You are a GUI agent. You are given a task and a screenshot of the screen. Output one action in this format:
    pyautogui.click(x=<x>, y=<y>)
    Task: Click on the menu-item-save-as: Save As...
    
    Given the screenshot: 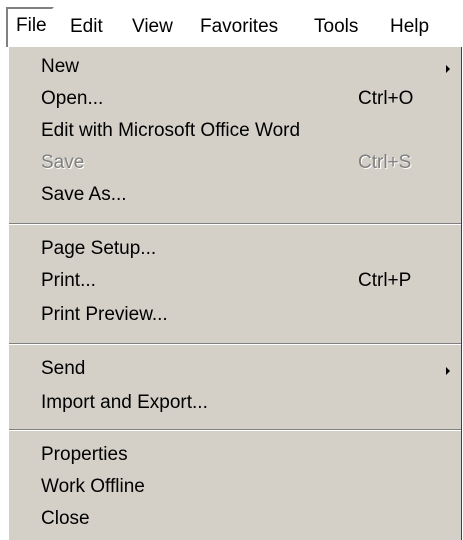 What is the action you would take?
    pyautogui.click(x=235, y=197)
    